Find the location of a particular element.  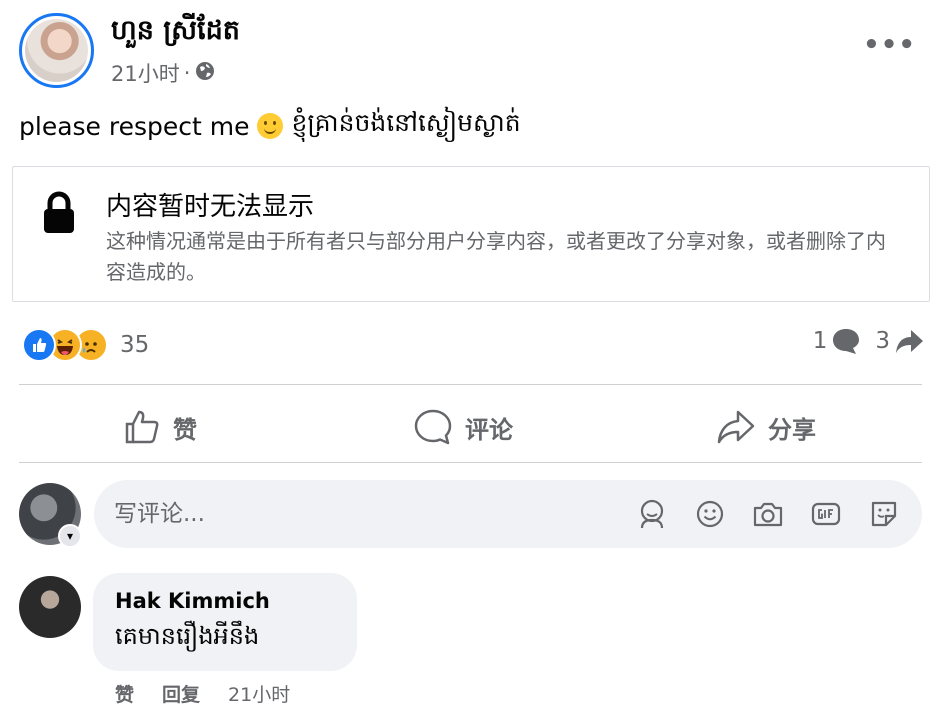

reaction-count: 35 is located at coordinates (134, 345).